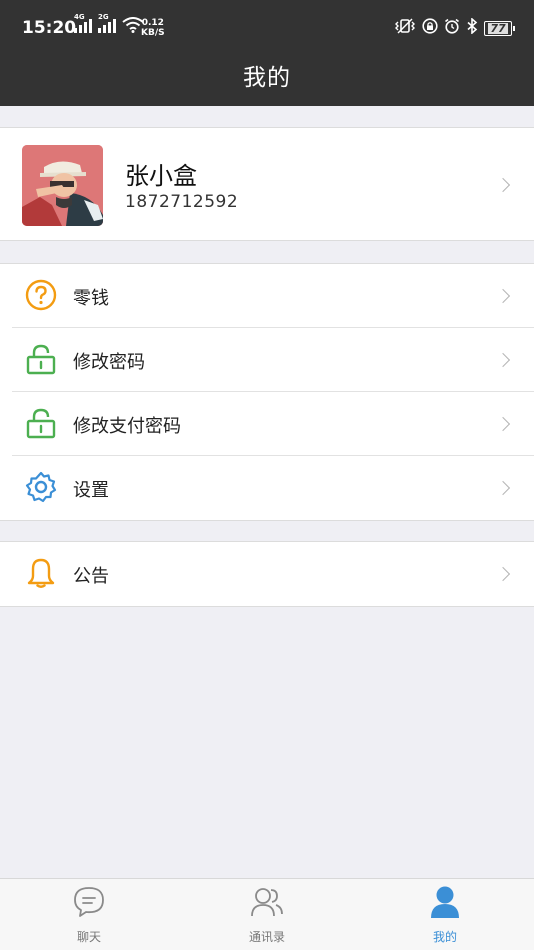 The width and height of the screenshot is (534, 950). I want to click on lock-rotation-icon, so click(430, 28).